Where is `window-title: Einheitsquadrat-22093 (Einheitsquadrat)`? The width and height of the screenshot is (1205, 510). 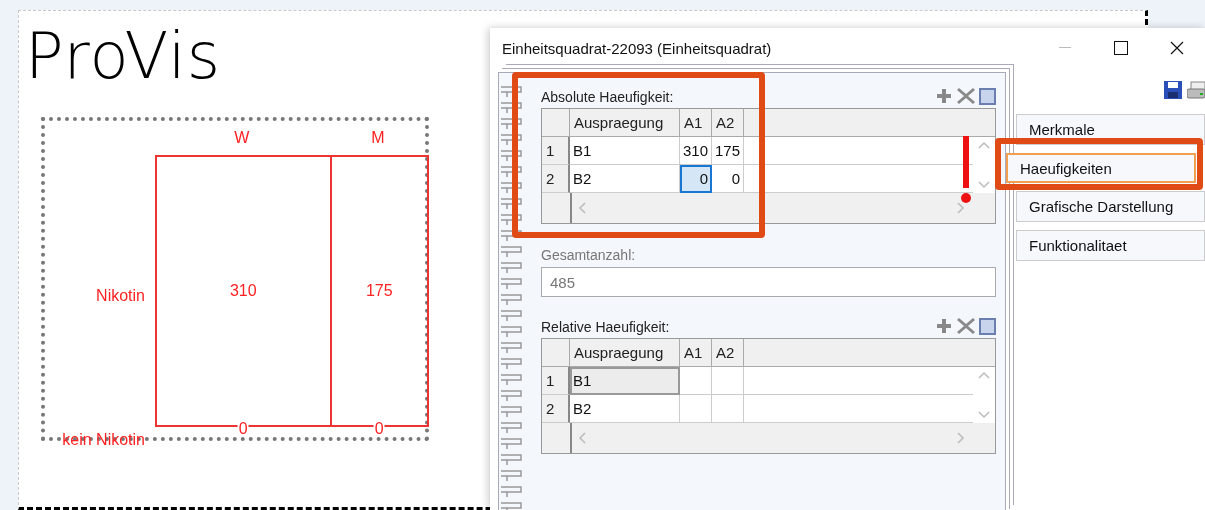 window-title: Einheitsquadrat-22093 (Einheitsquadrat) is located at coordinates (637, 48).